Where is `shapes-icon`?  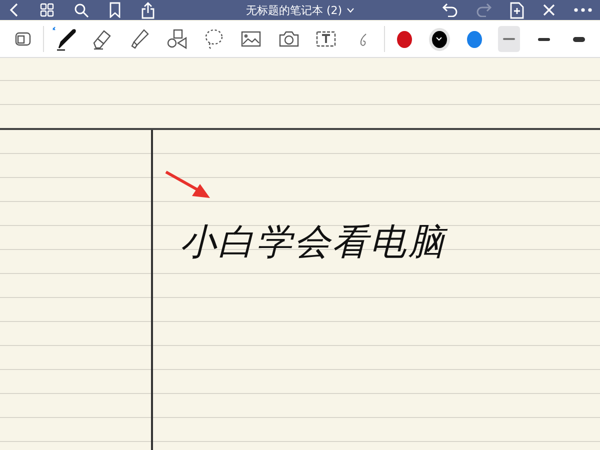
shapes-icon is located at coordinates (177, 39).